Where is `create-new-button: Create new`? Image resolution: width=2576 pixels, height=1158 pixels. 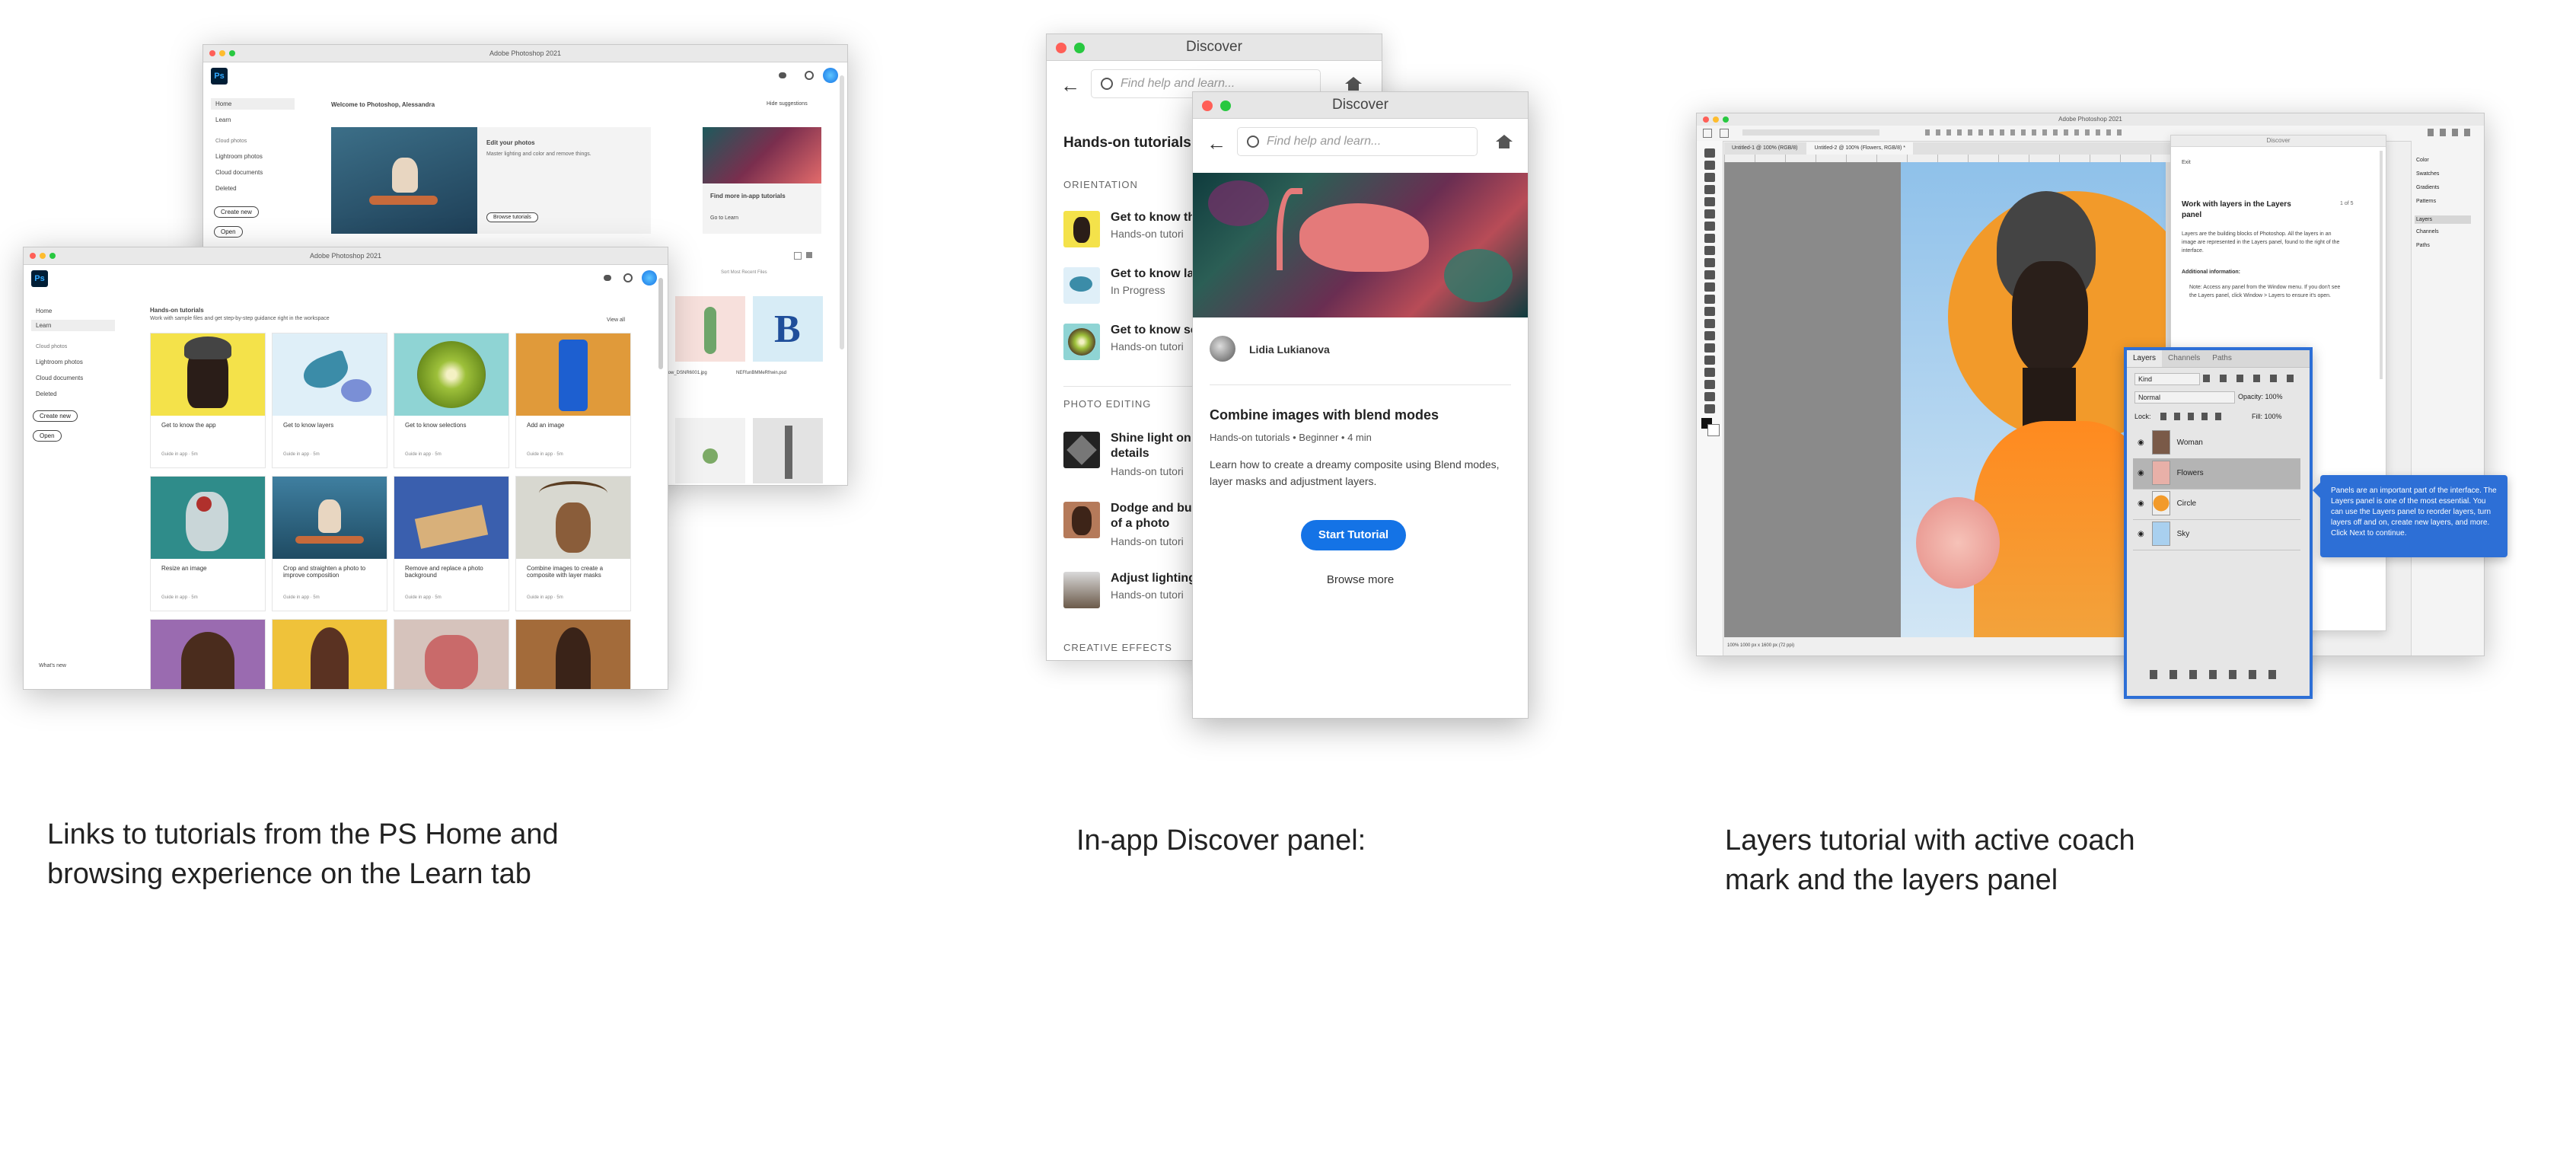 create-new-button: Create new is located at coordinates (236, 212).